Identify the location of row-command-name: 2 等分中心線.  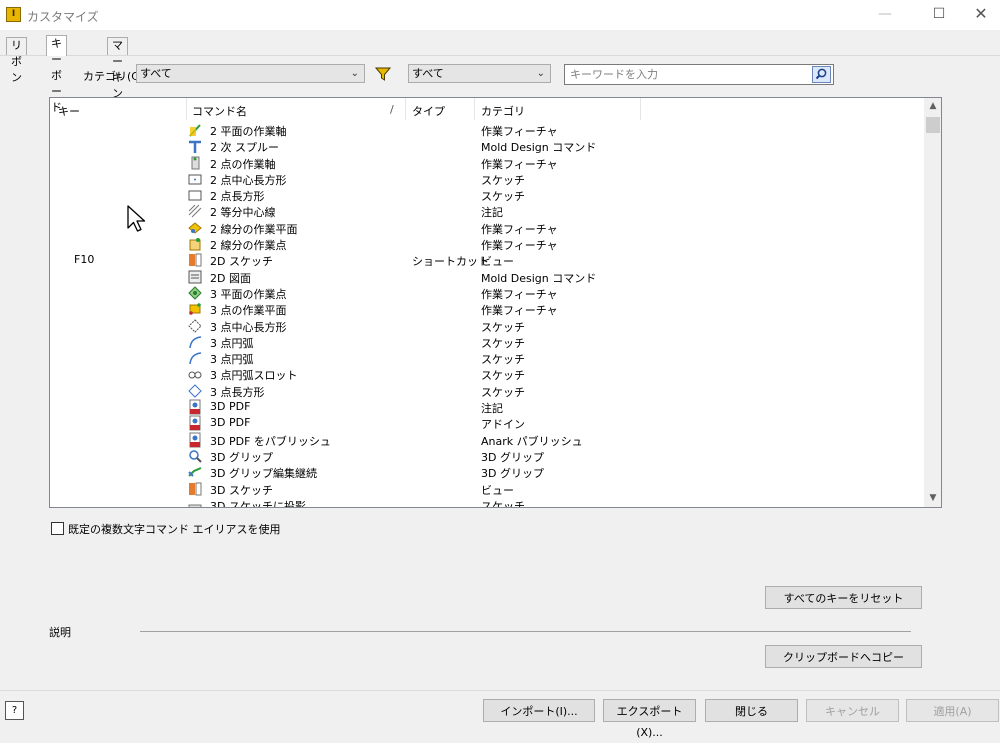
(243, 213).